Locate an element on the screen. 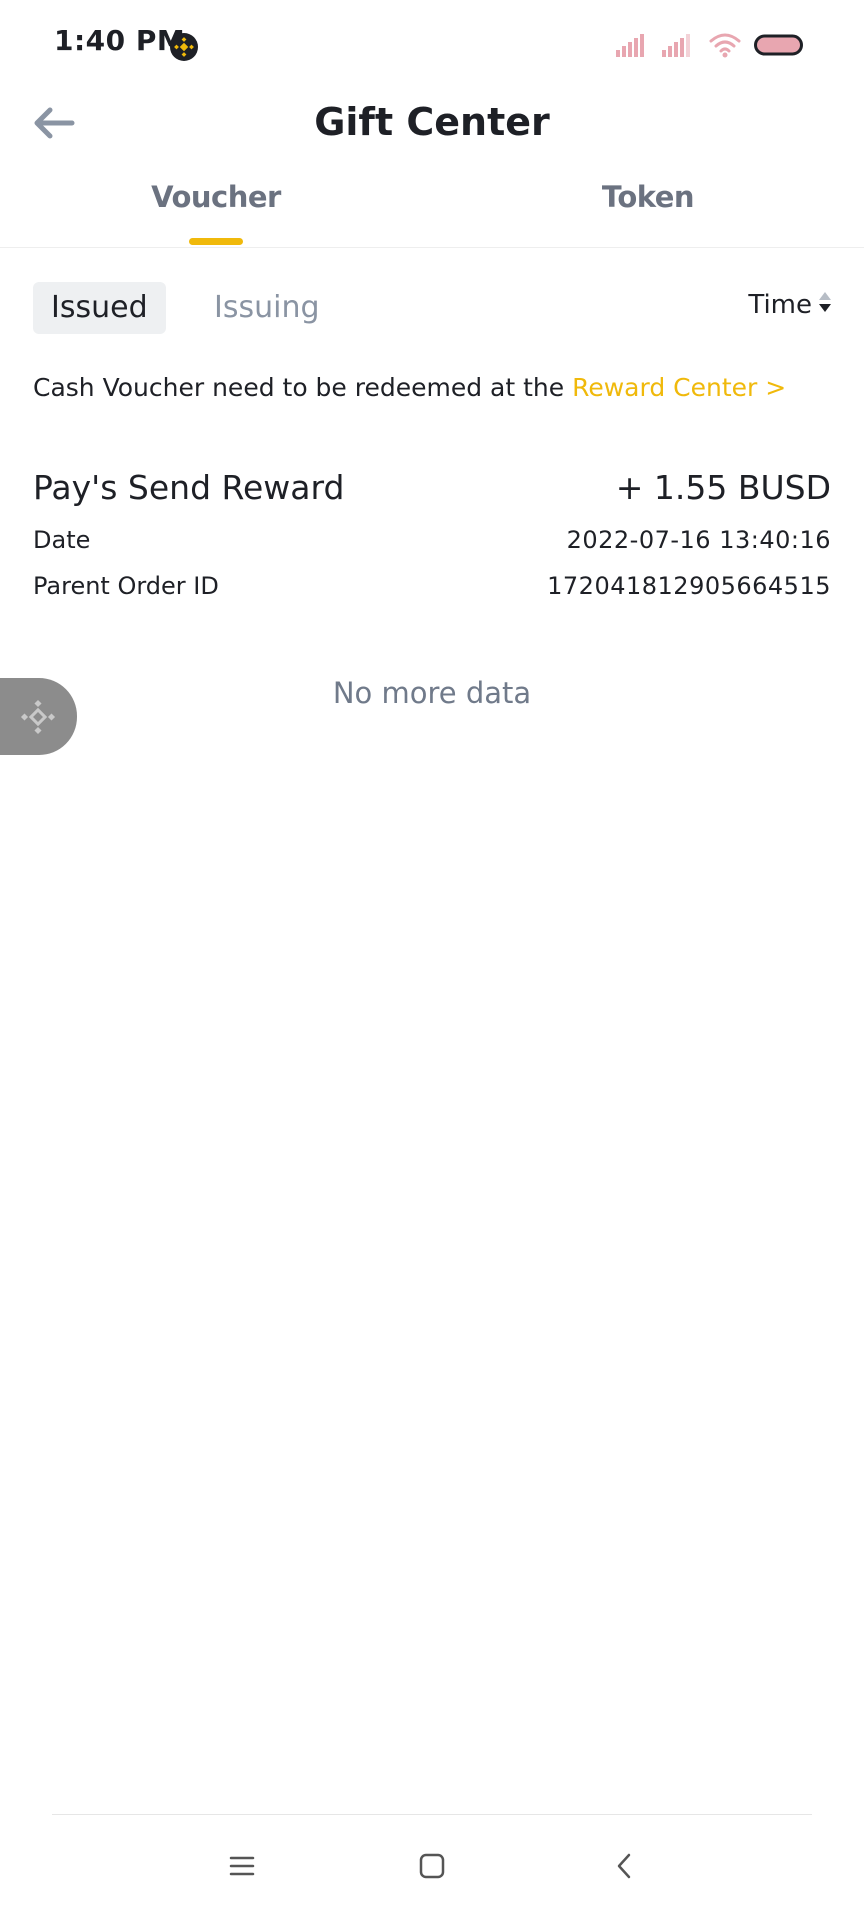 Image resolution: width=864 pixels, height=1920 pixels. main-tabs: Voucher Token is located at coordinates (432, 209).